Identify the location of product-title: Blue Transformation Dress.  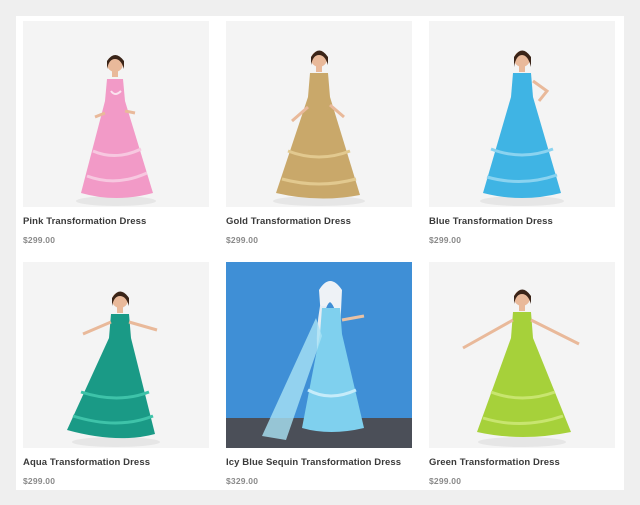
(522, 221).